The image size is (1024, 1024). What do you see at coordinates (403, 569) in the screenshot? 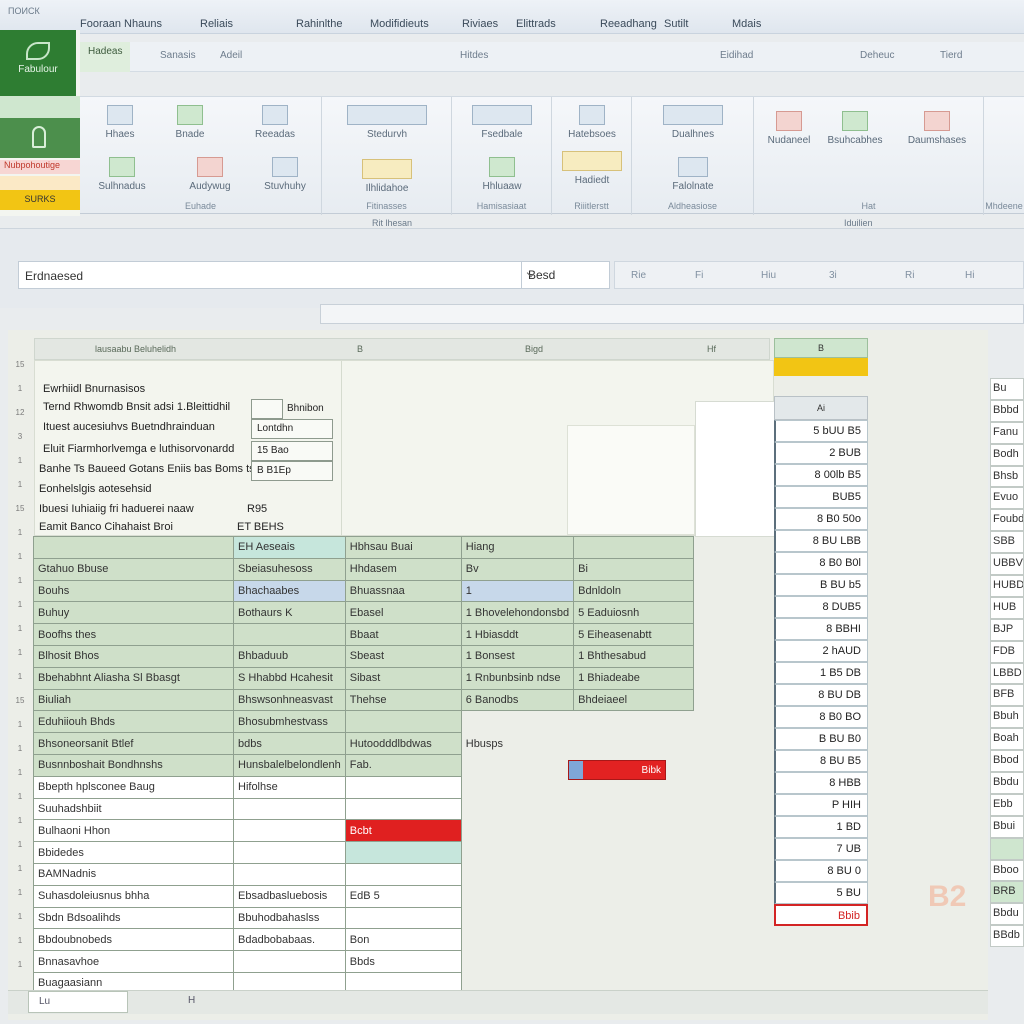
I see `table-cell: Hhdasem` at bounding box center [403, 569].